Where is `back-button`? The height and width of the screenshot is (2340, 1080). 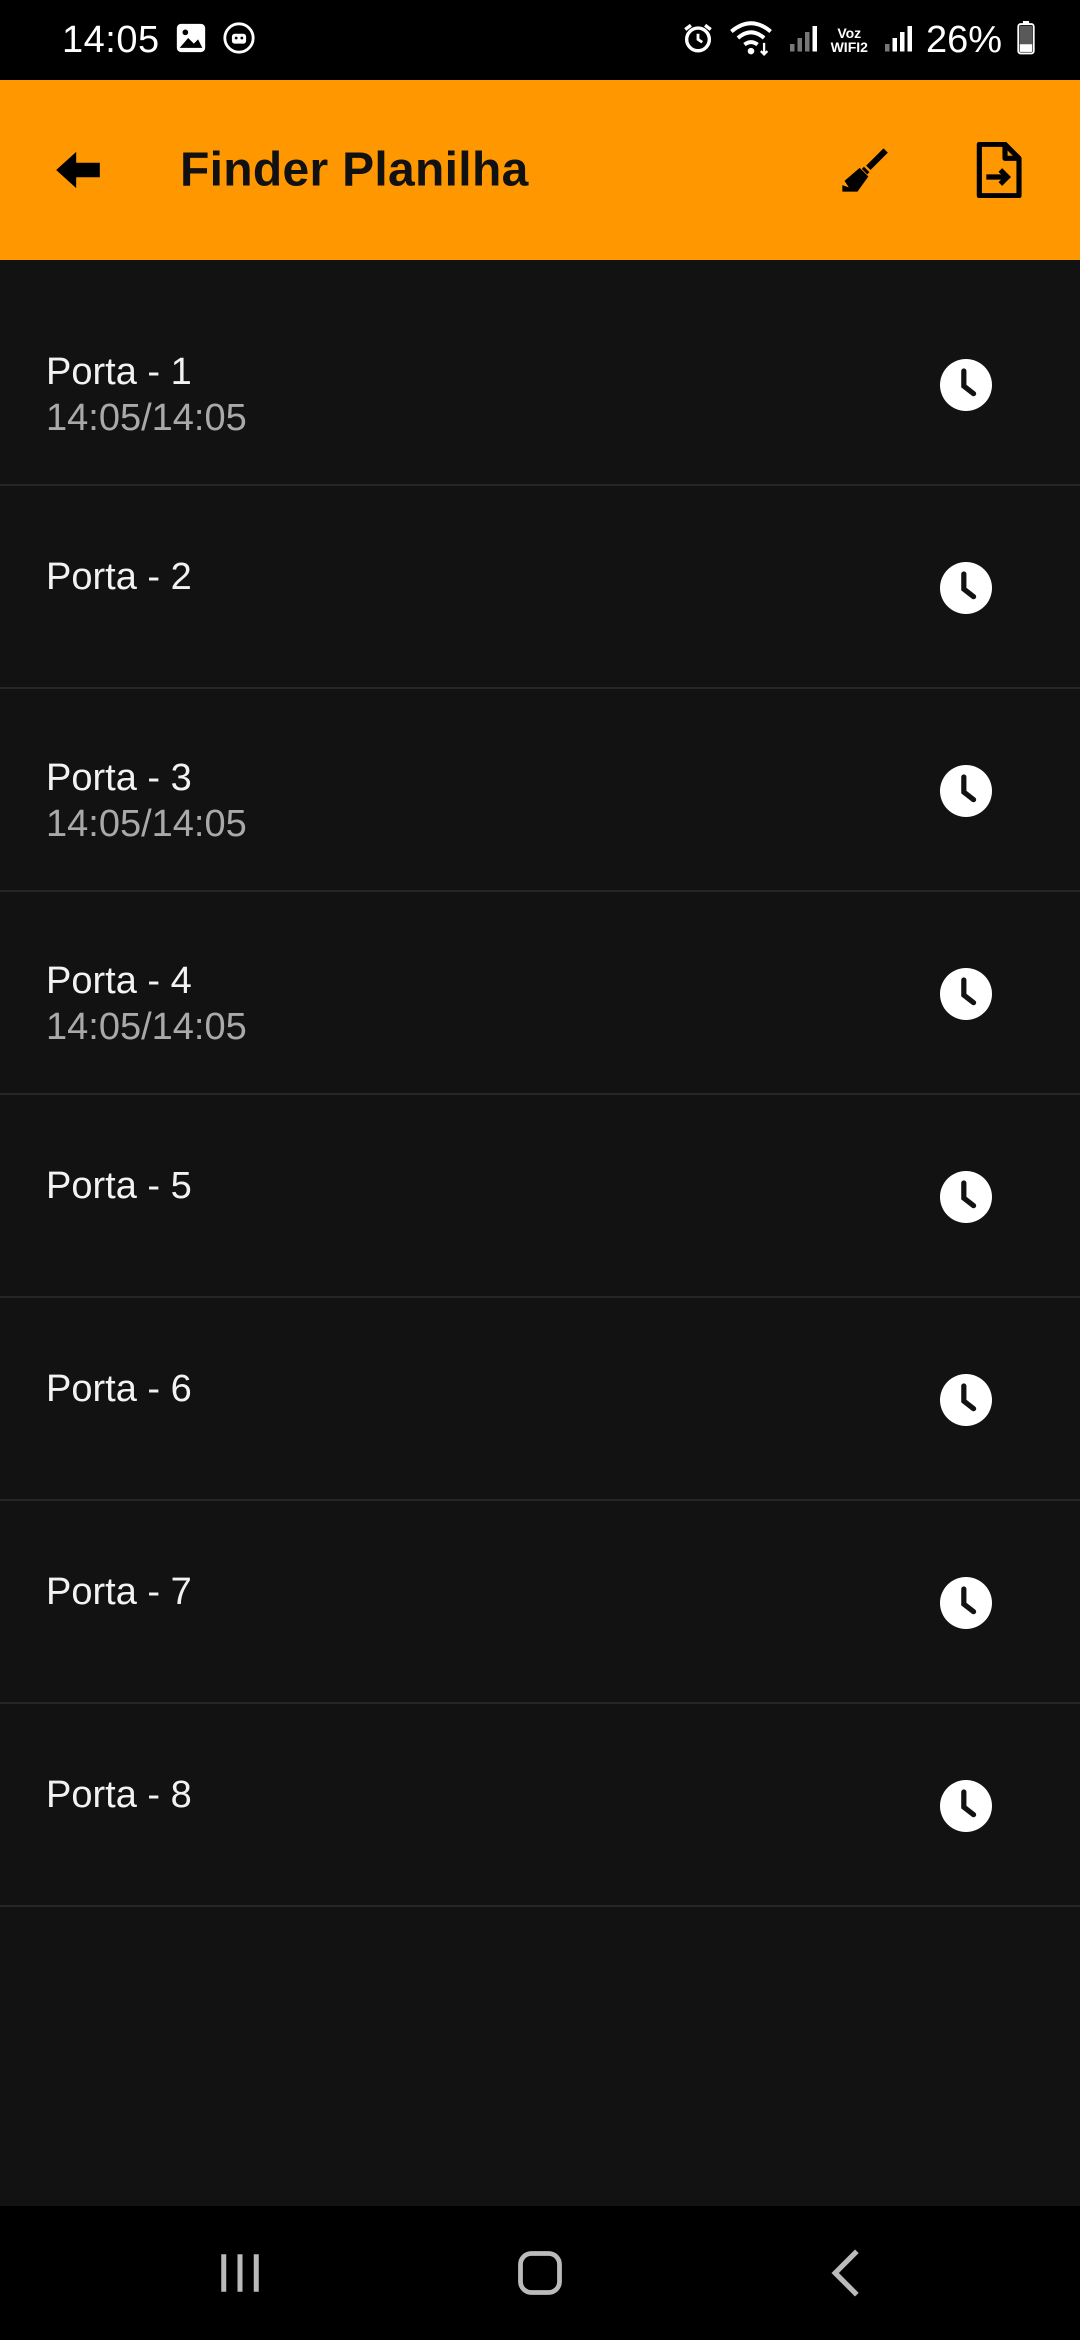
back-button is located at coordinates (78, 170).